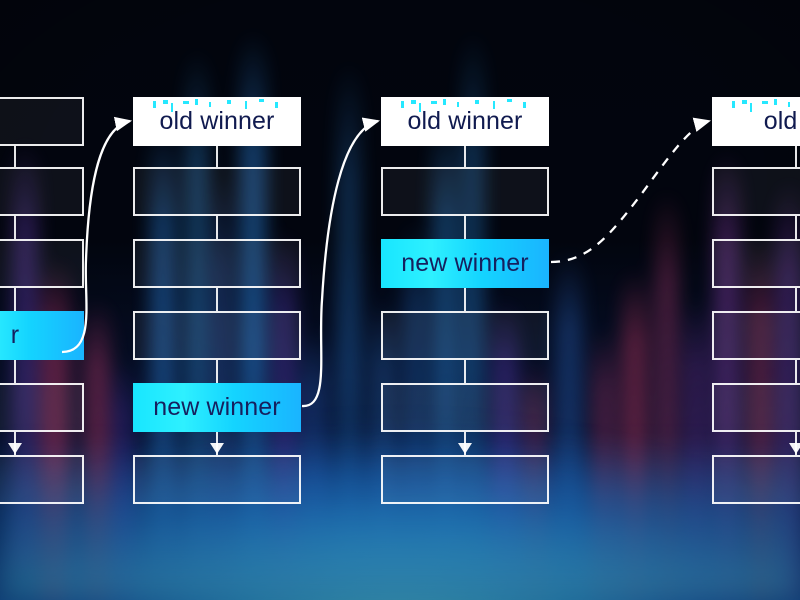 Image resolution: width=800 pixels, height=600 pixels. I want to click on link-curve-column2-to-column3, so click(631, 190).